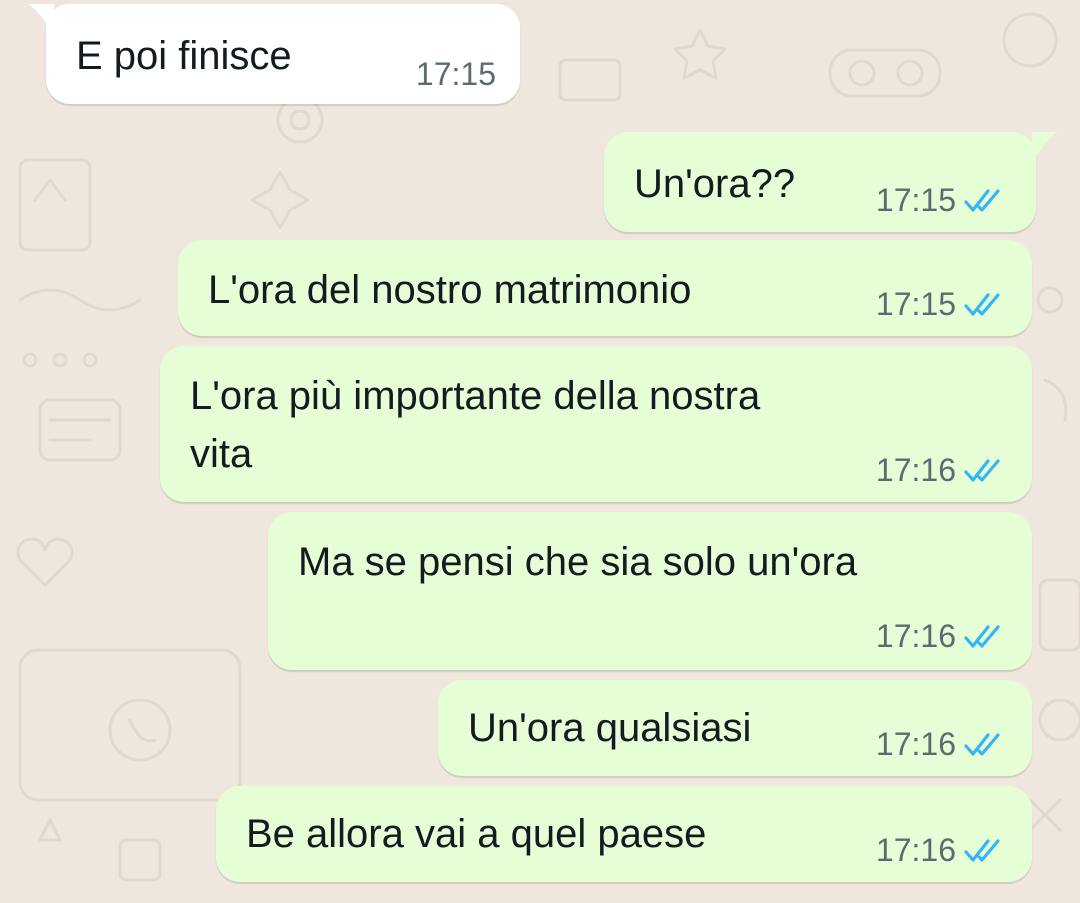 This screenshot has width=1080, height=903. What do you see at coordinates (476, 834) in the screenshot?
I see `message-text: Be allora vai a quel paese` at bounding box center [476, 834].